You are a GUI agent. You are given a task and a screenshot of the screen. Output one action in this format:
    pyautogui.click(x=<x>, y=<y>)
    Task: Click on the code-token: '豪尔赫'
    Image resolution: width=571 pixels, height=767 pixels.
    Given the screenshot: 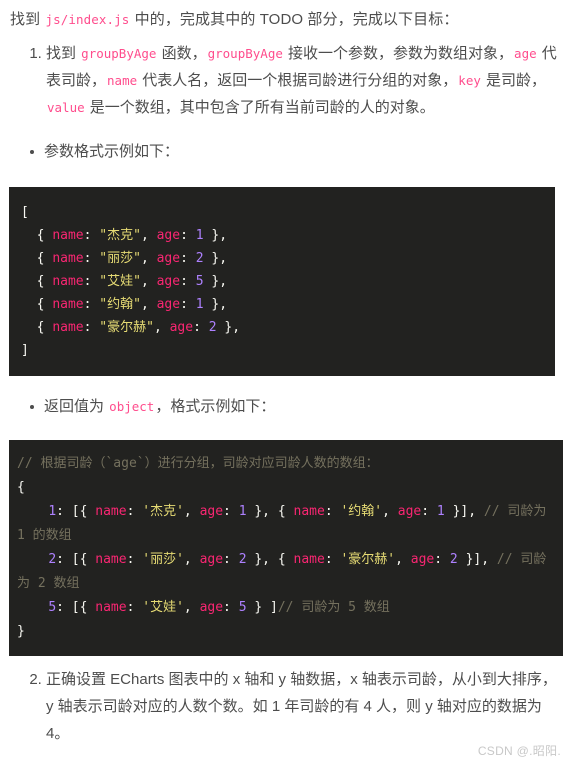 What is the action you would take?
    pyautogui.click(x=368, y=559)
    